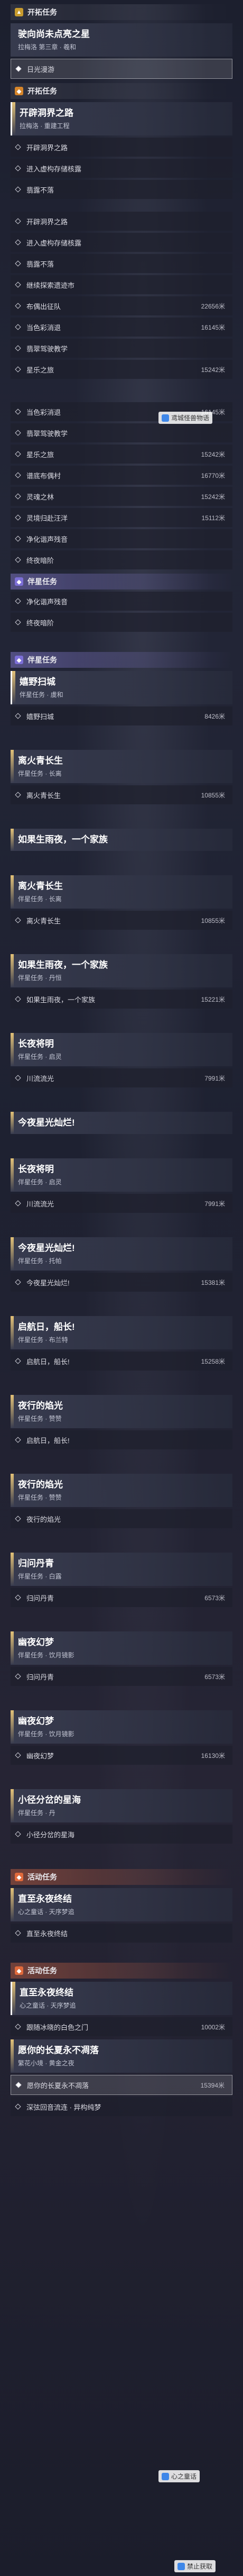 The height and width of the screenshot is (2576, 243). I want to click on quest-step: 直至永夜终结, so click(121, 1933).